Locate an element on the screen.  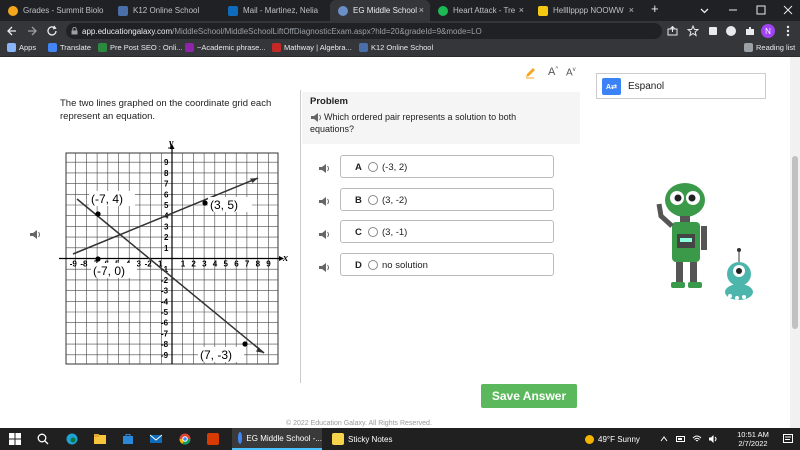
answer-option-d: D no solution is located at coordinates (447, 264).